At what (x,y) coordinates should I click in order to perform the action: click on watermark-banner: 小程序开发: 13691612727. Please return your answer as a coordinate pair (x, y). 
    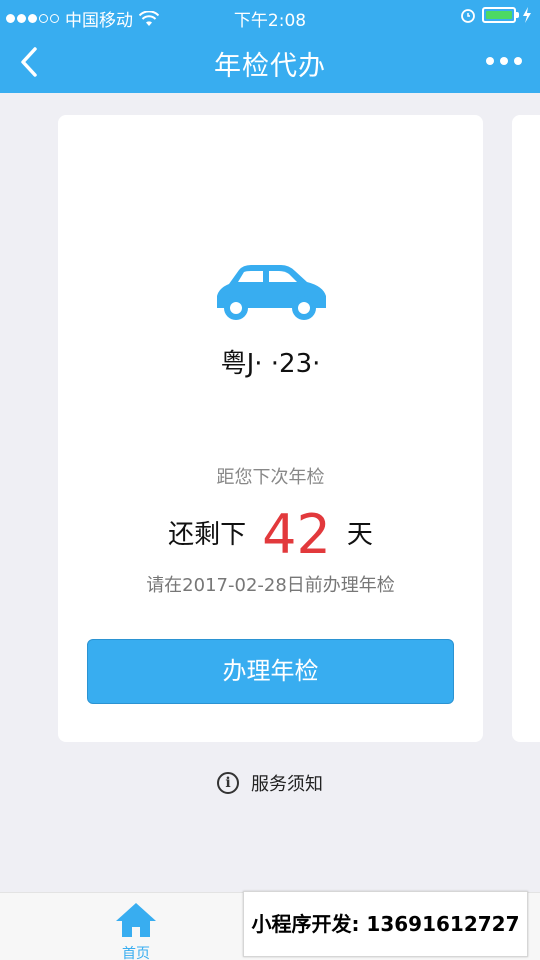
    Looking at the image, I should click on (385, 924).